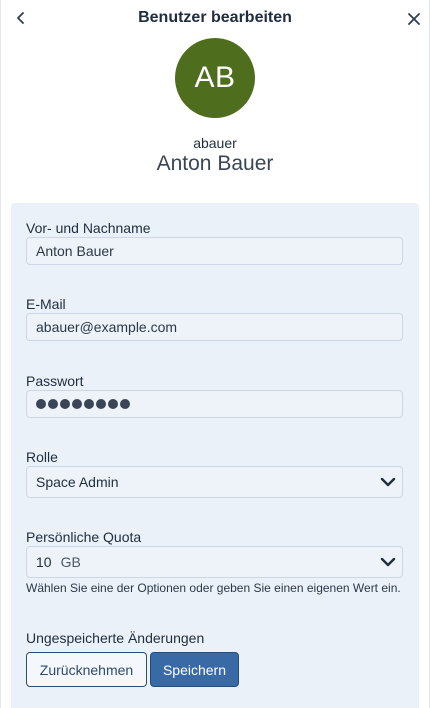 This screenshot has width=430, height=708. I want to click on name-field: Anton Bauer, so click(214, 251).